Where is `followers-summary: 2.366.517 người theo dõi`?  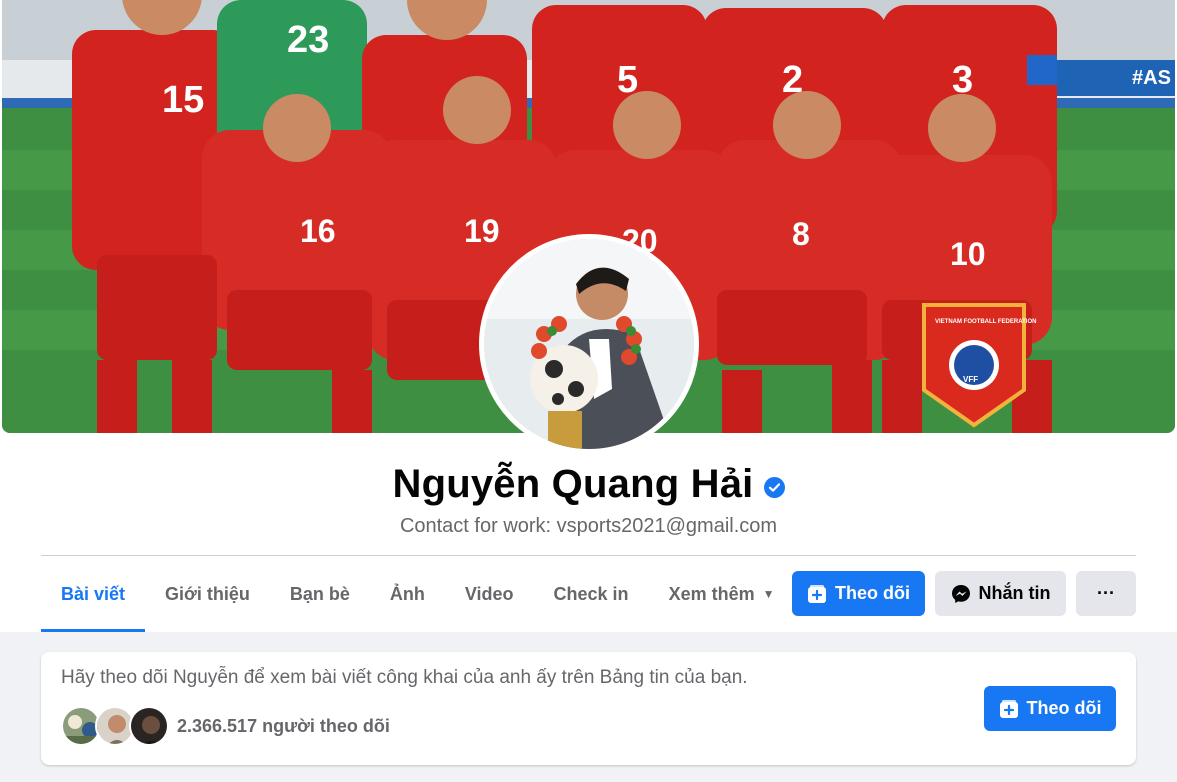
followers-summary: 2.366.517 người theo dõi is located at coordinates (225, 726).